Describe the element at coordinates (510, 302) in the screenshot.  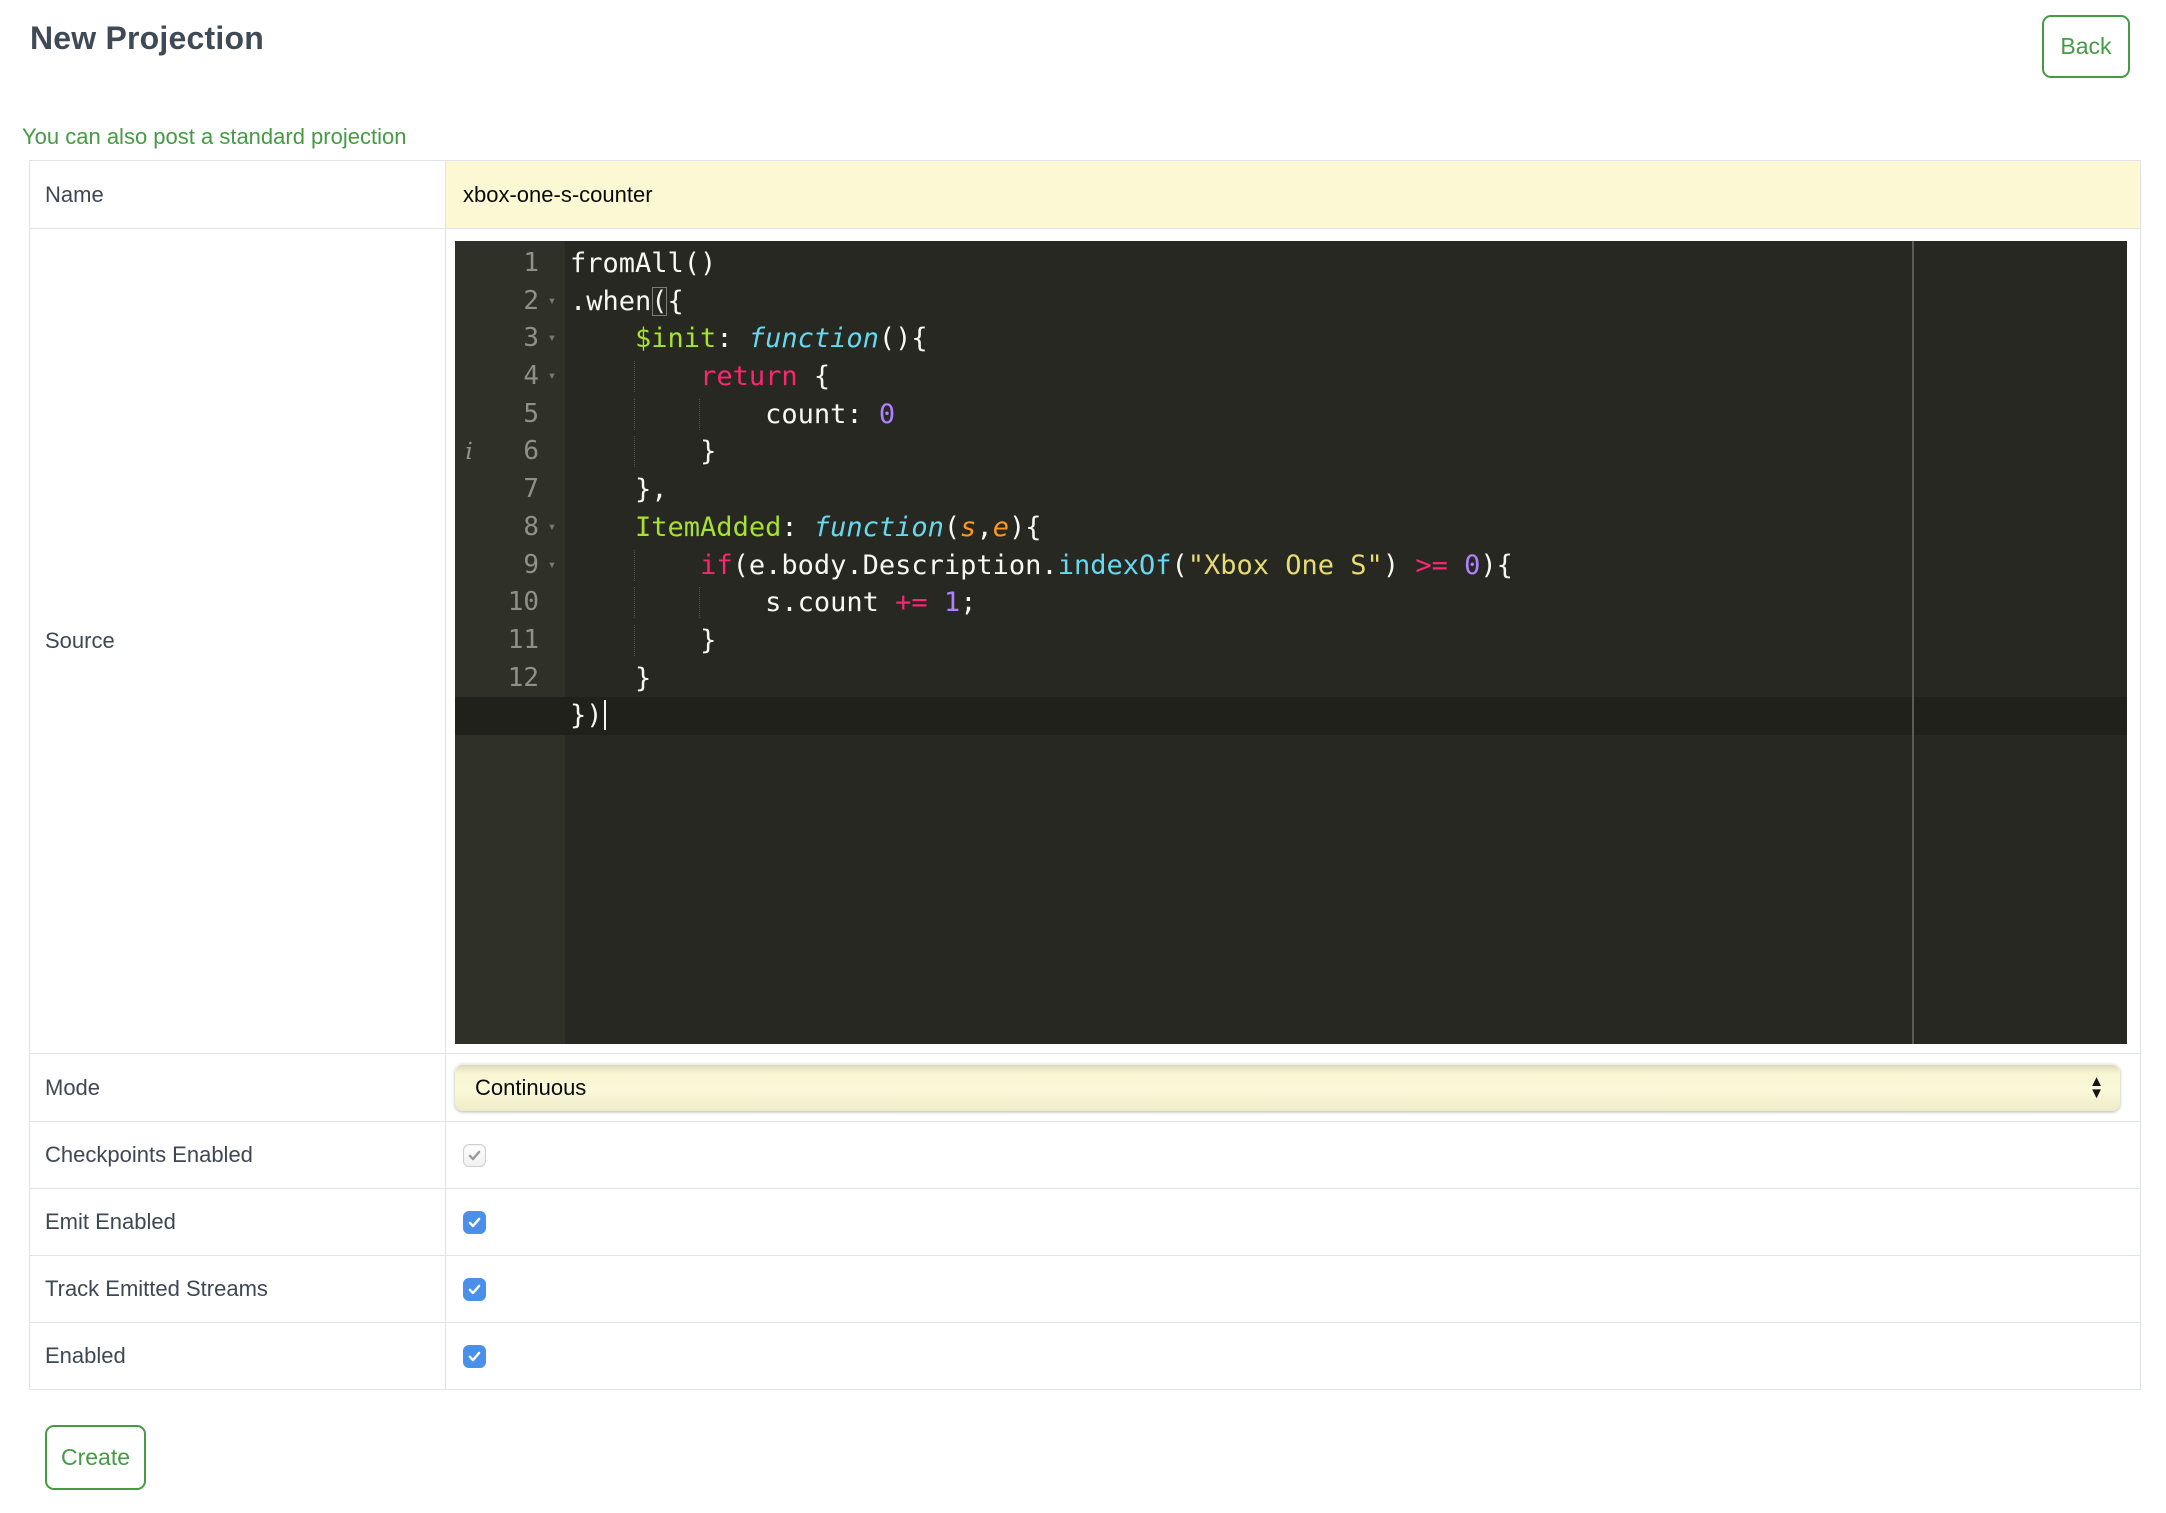
I see `gutter-line-2: 2 ▾` at that location.